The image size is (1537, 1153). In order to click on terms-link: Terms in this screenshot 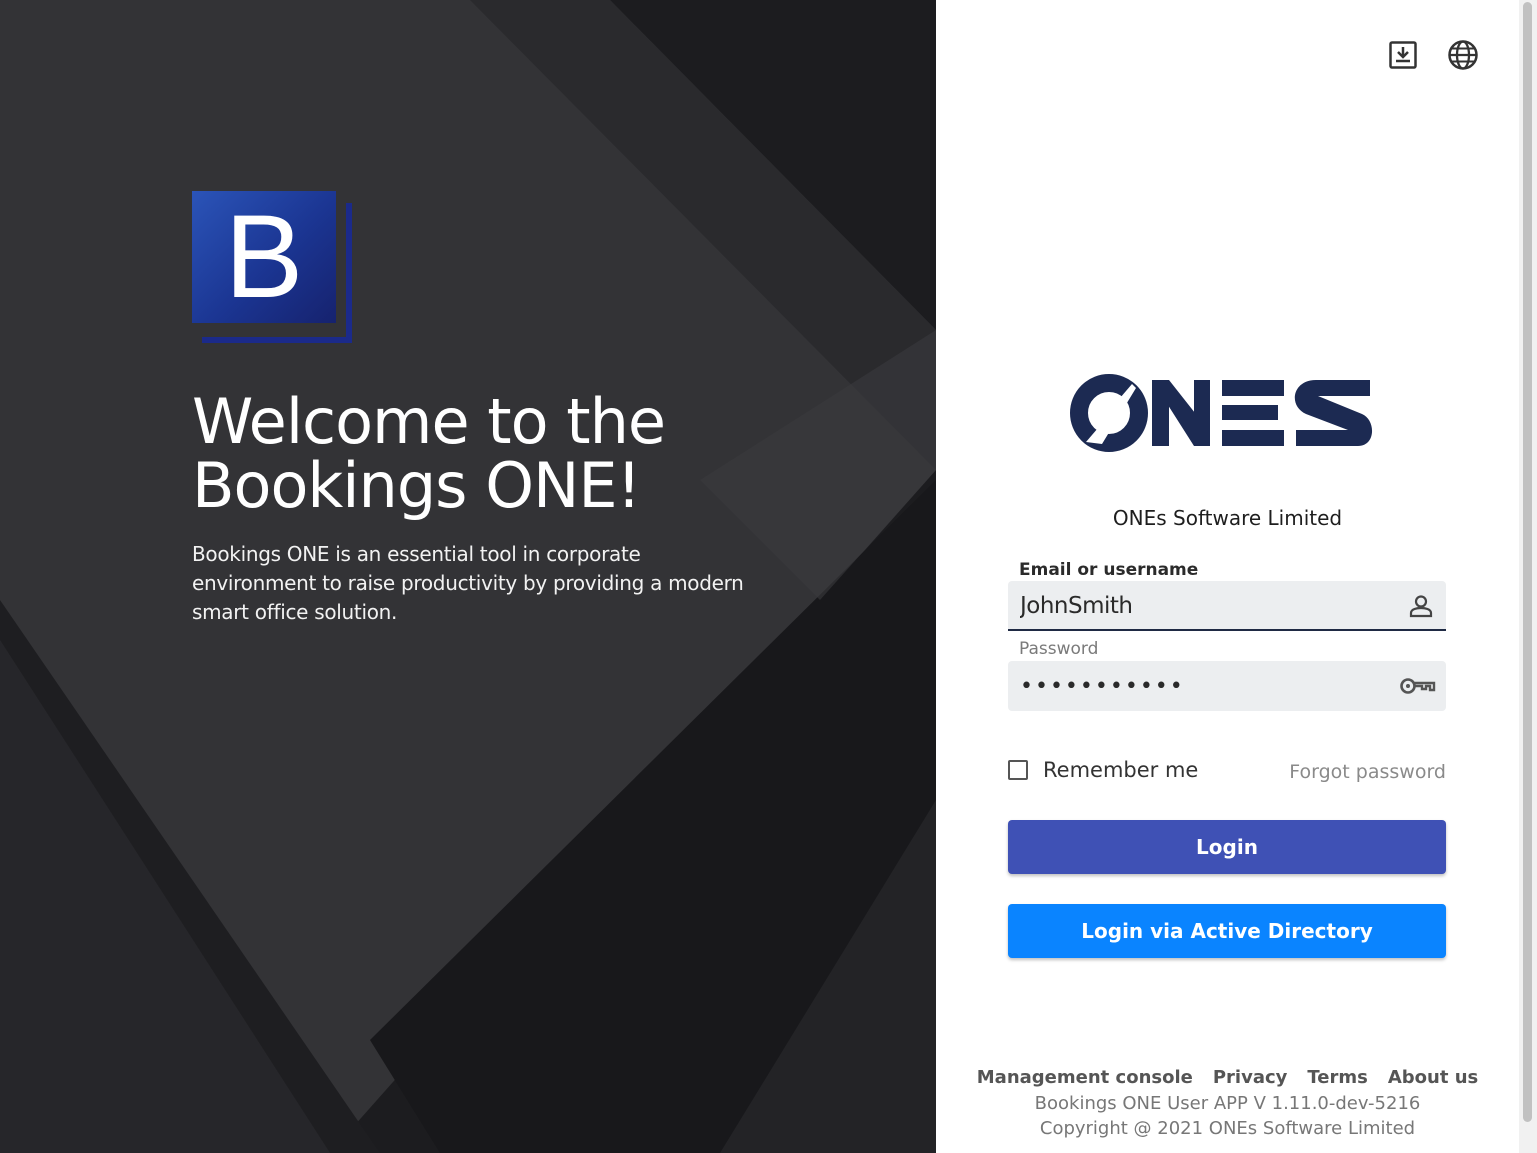, I will do `click(1337, 1077)`.